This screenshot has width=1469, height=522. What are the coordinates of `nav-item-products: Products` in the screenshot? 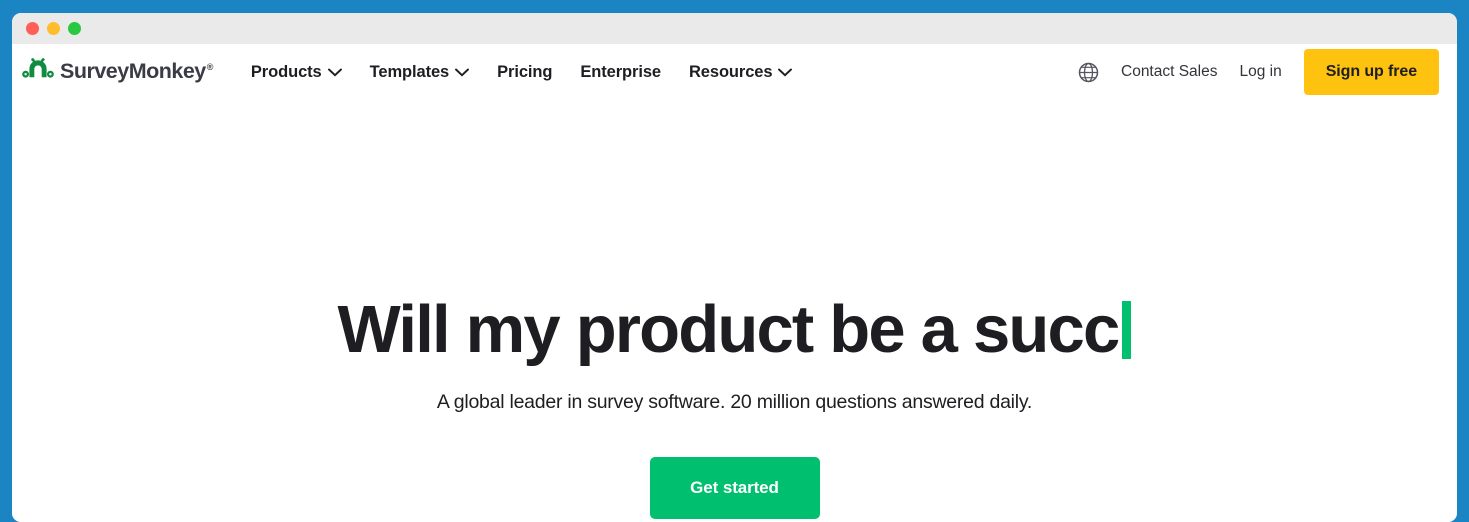 It's located at (296, 72).